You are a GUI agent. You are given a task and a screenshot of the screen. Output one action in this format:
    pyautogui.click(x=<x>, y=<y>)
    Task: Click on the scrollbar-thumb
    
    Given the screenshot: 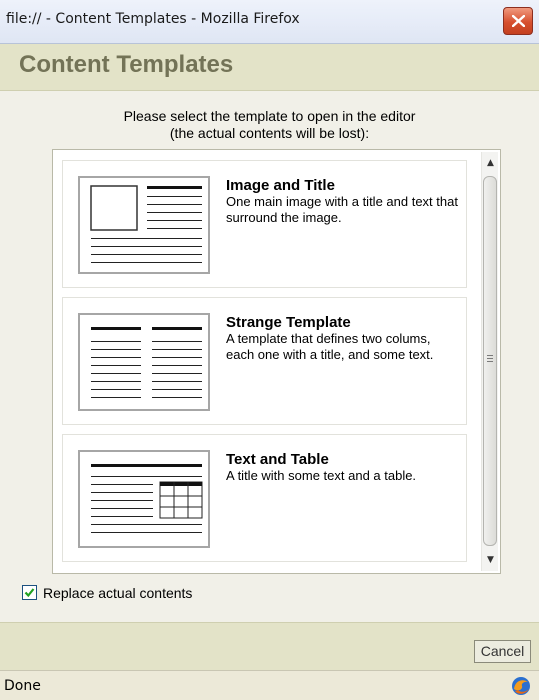 What is the action you would take?
    pyautogui.click(x=490, y=361)
    